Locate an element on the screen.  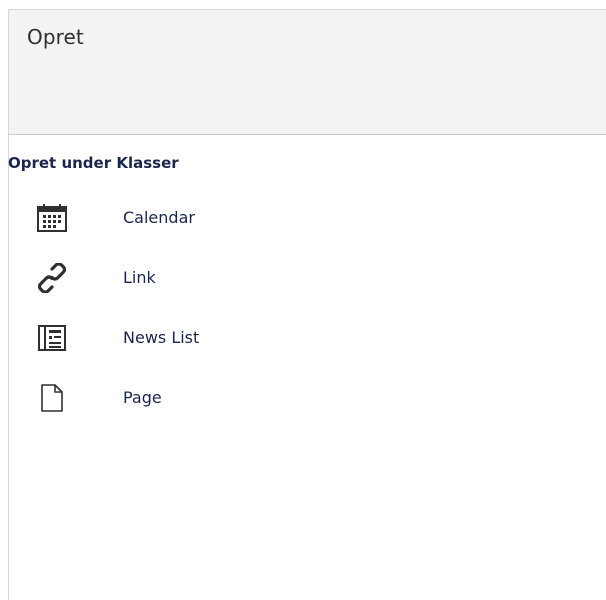
calendar-icon is located at coordinates (52, 218).